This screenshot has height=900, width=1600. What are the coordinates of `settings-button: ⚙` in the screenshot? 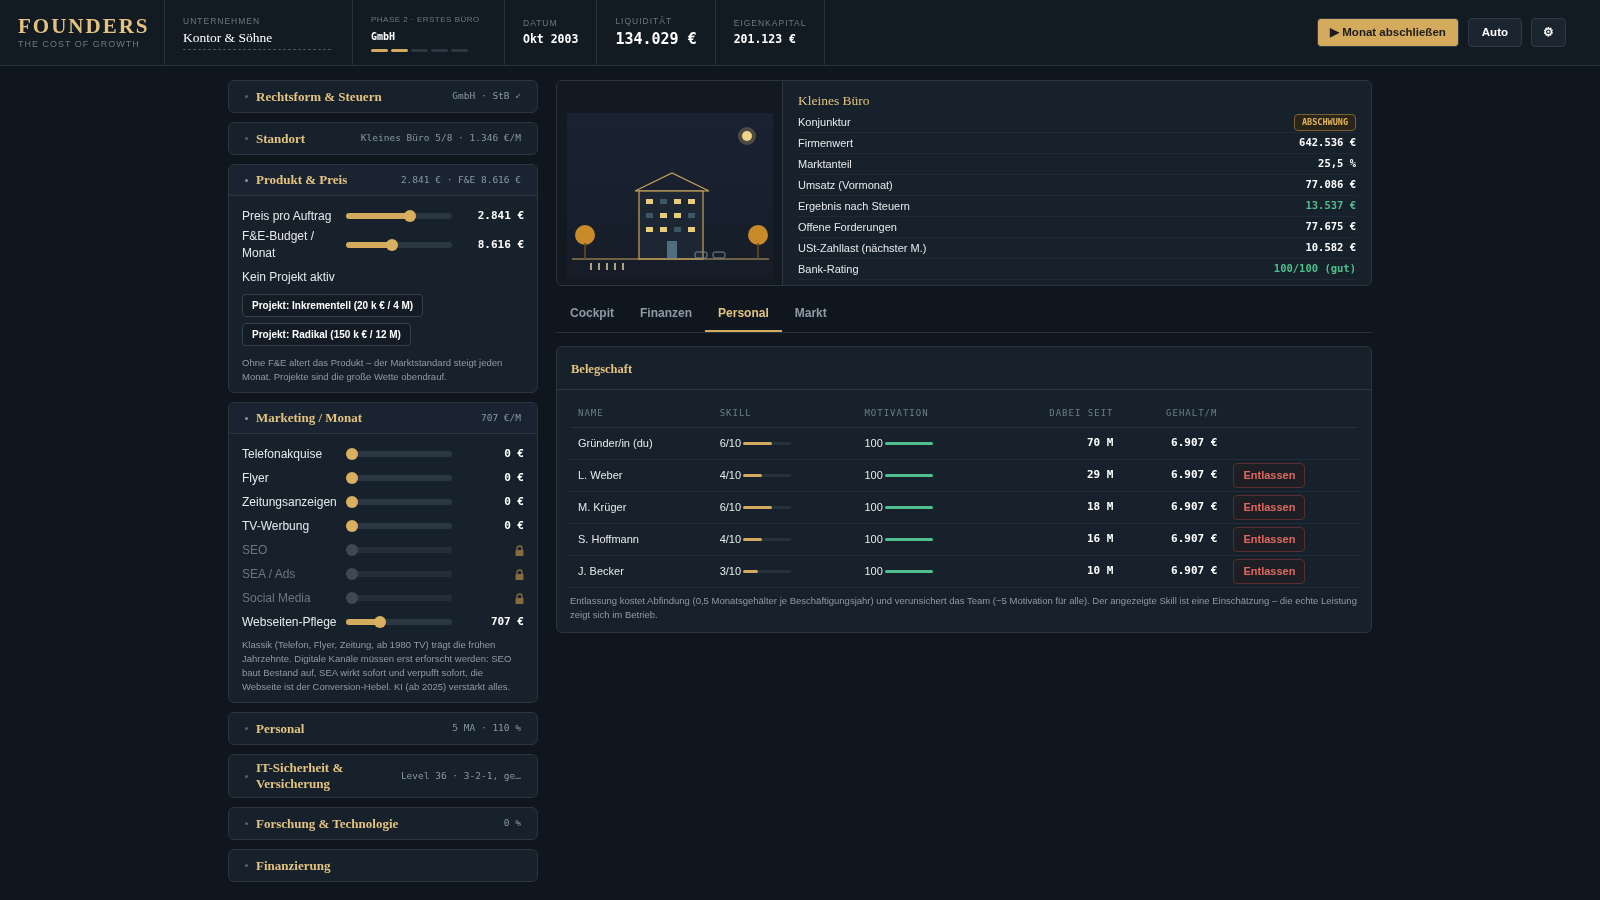 It's located at (1548, 32).